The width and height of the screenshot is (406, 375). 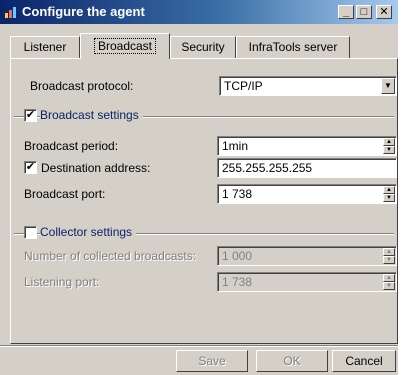 I want to click on tab-listener: Listener, so click(x=45, y=47).